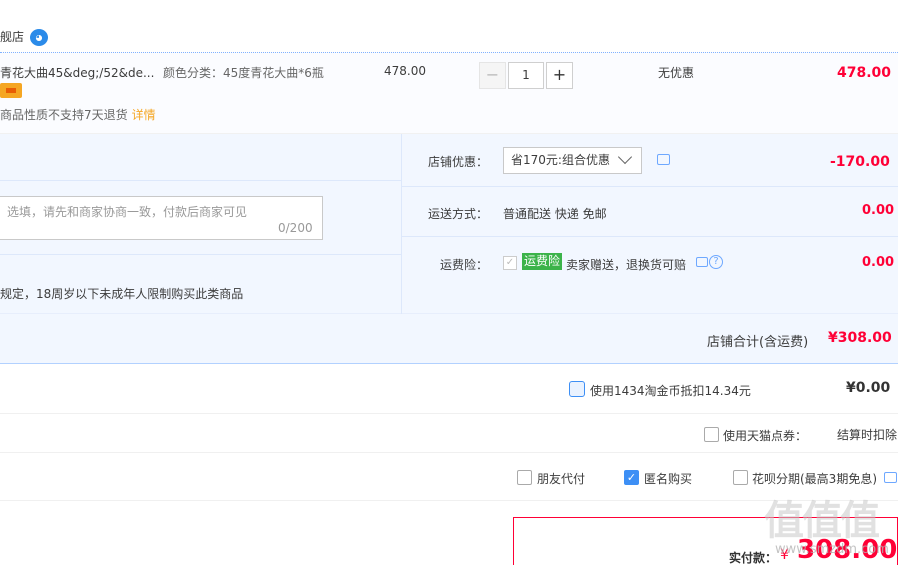 The image size is (914, 565). I want to click on friend-pay-label: 朋友代付, so click(561, 478).